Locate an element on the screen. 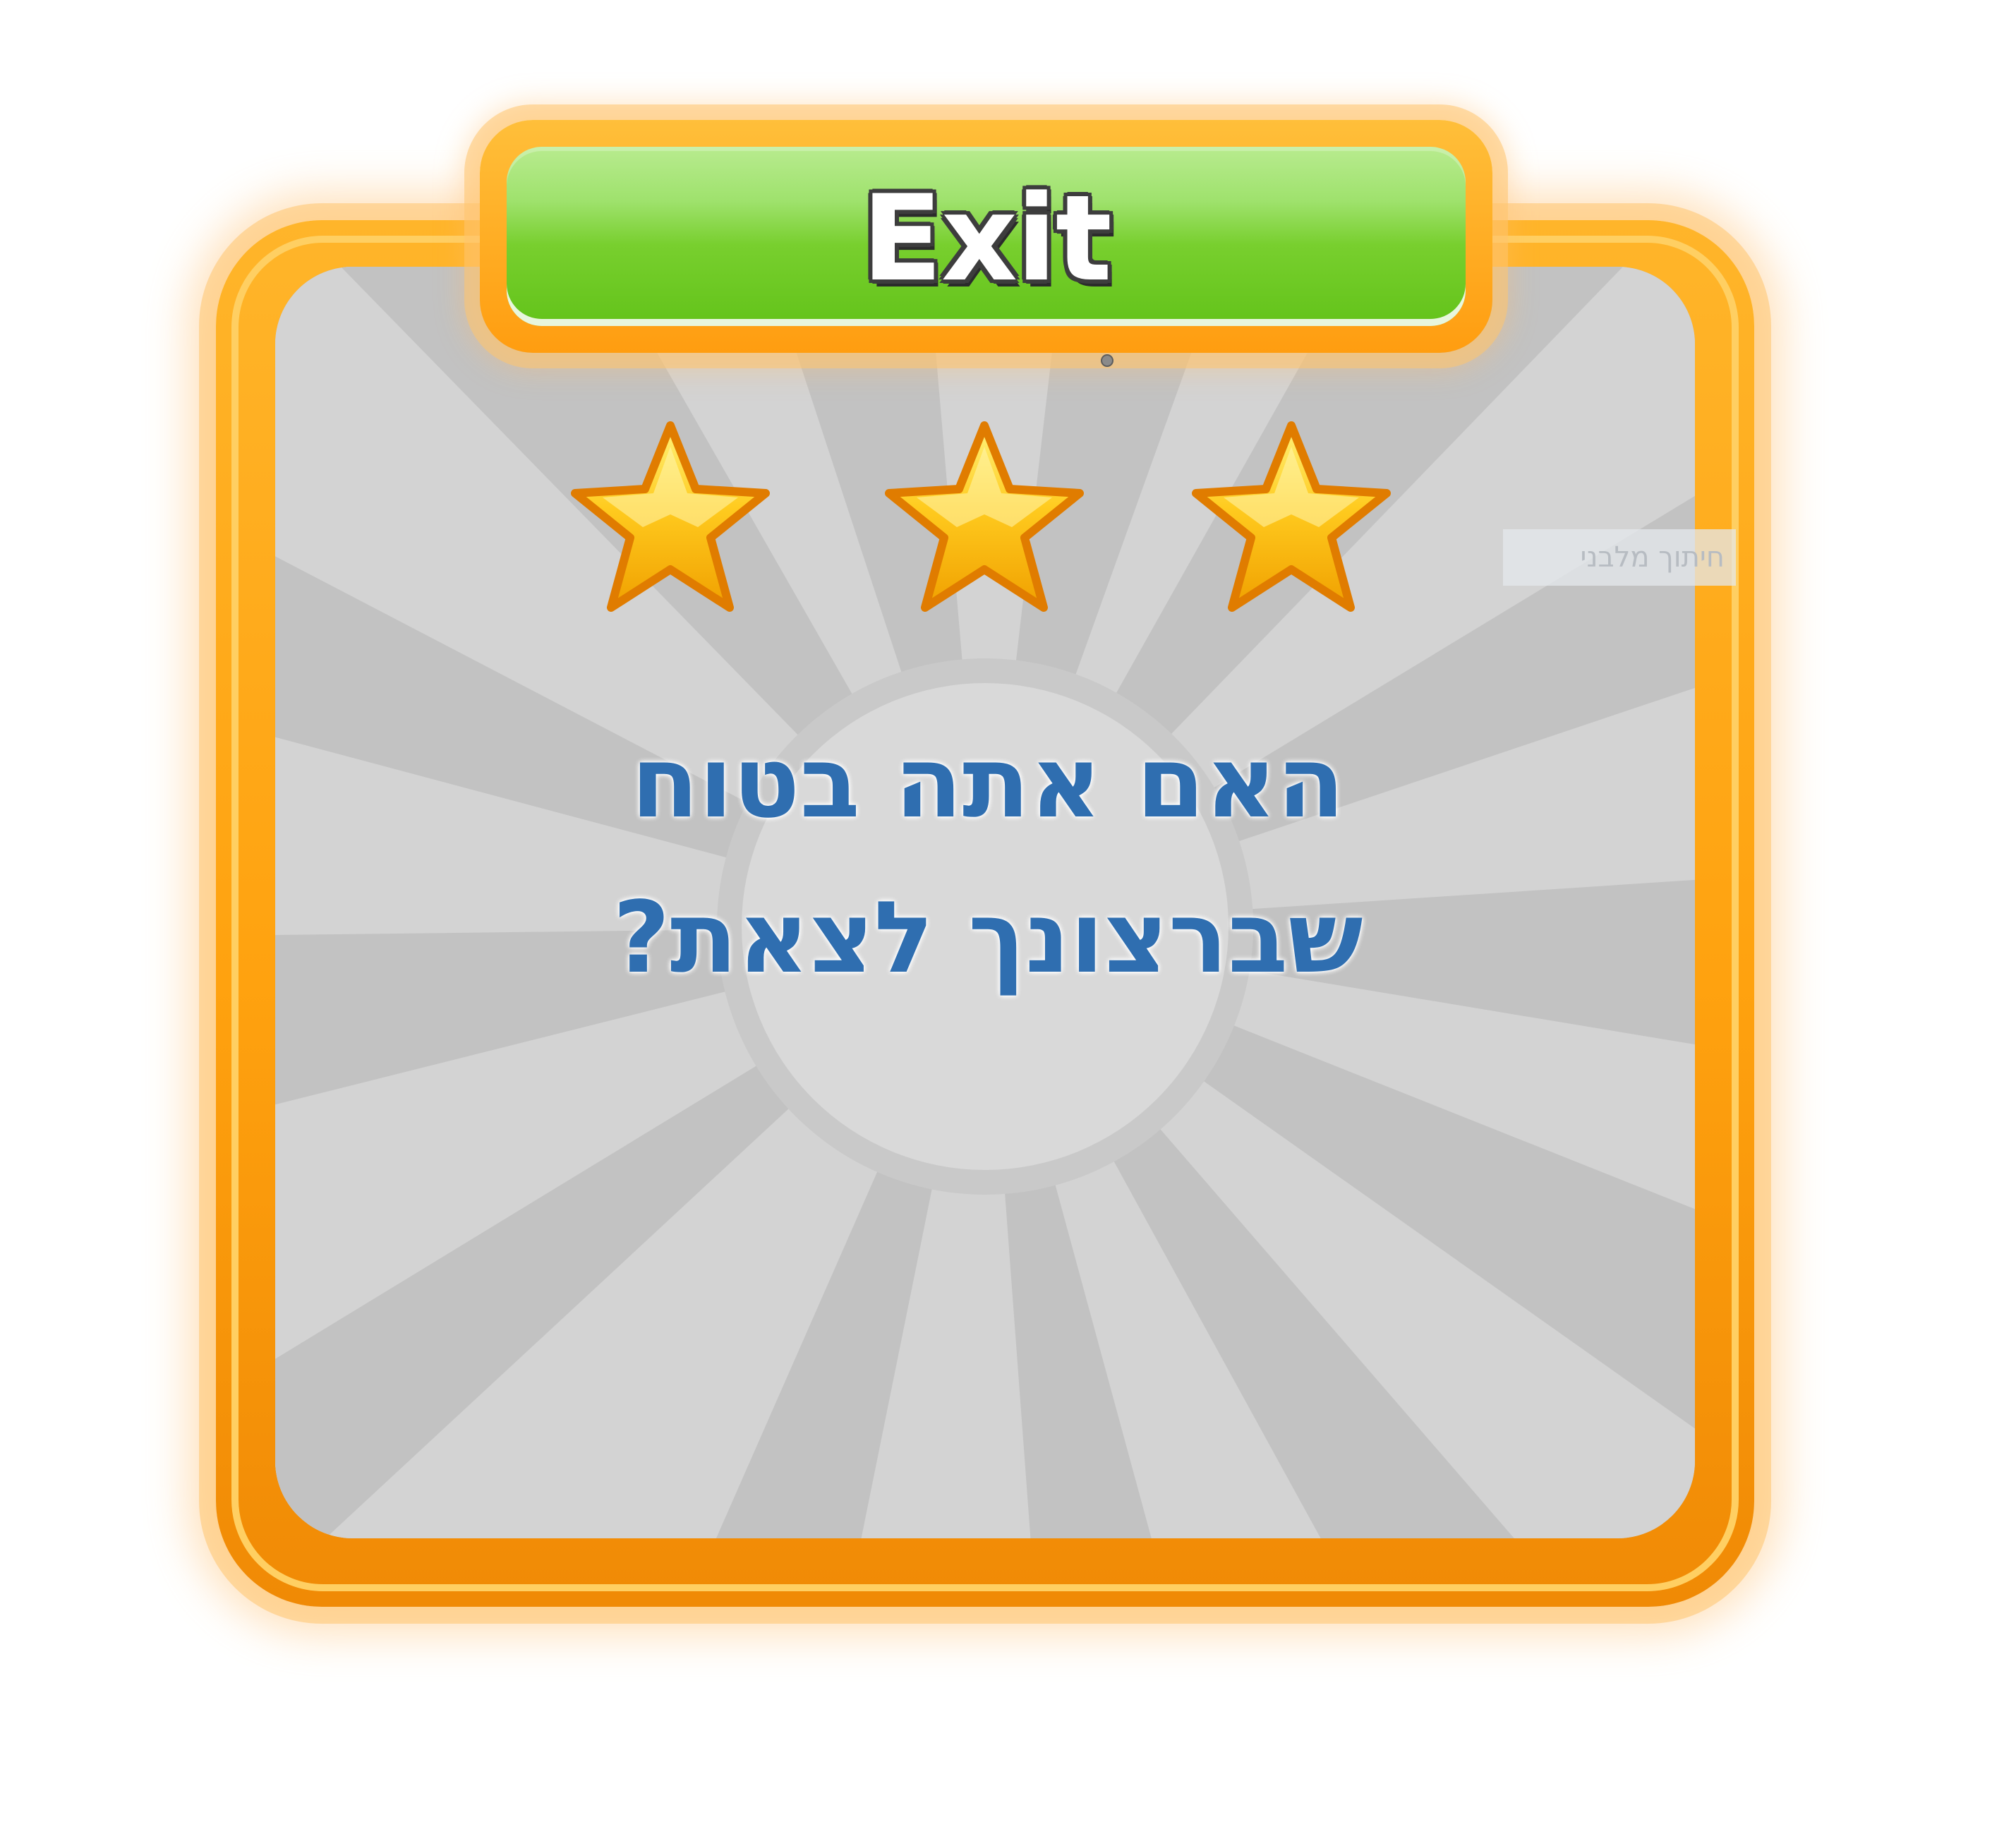 This screenshot has width=2016, height=1822. star-rating is located at coordinates (984, 522).